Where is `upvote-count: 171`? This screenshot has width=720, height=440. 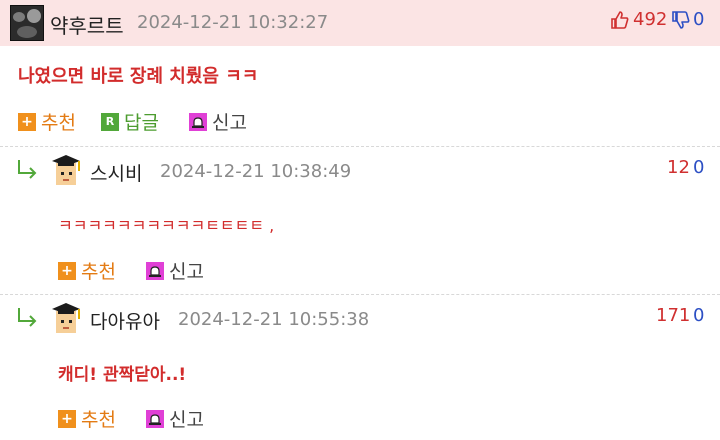
upvote-count: 171 is located at coordinates (673, 315).